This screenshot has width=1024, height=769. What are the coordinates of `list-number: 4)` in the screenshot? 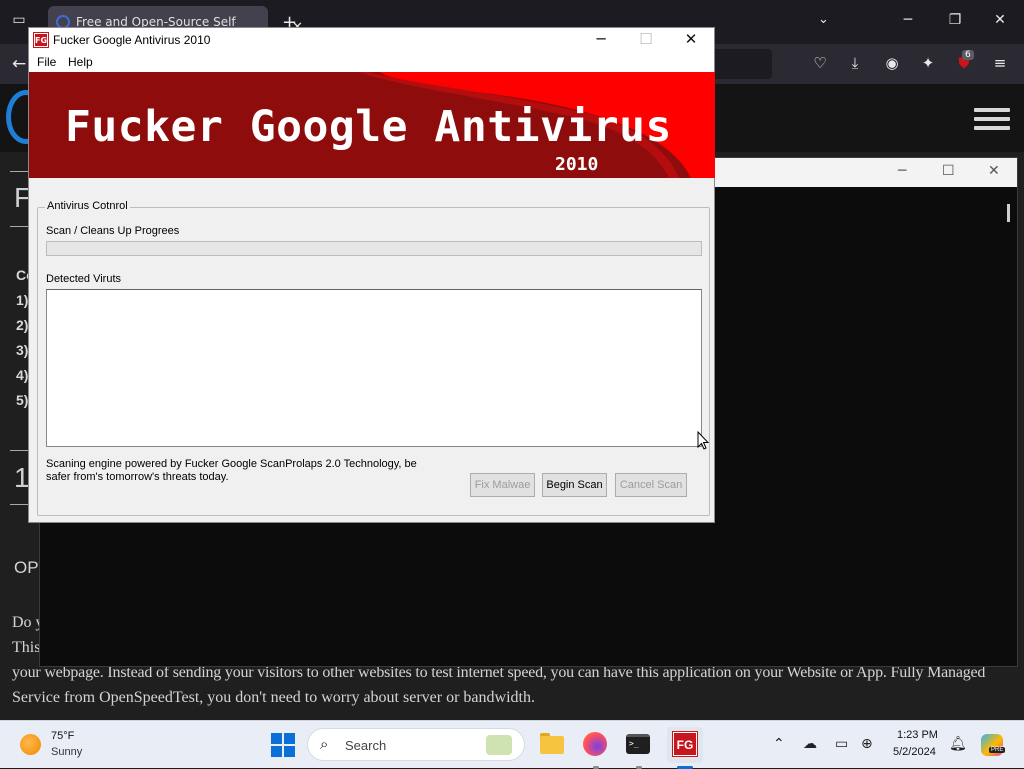 It's located at (22, 375).